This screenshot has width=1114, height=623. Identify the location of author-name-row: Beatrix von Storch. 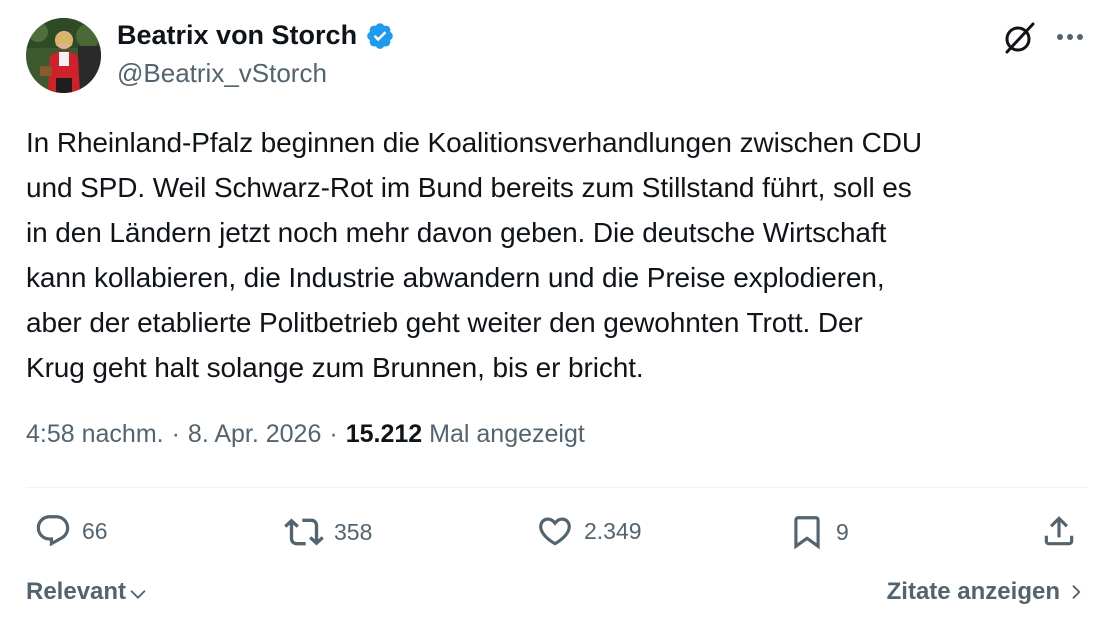
(256, 35).